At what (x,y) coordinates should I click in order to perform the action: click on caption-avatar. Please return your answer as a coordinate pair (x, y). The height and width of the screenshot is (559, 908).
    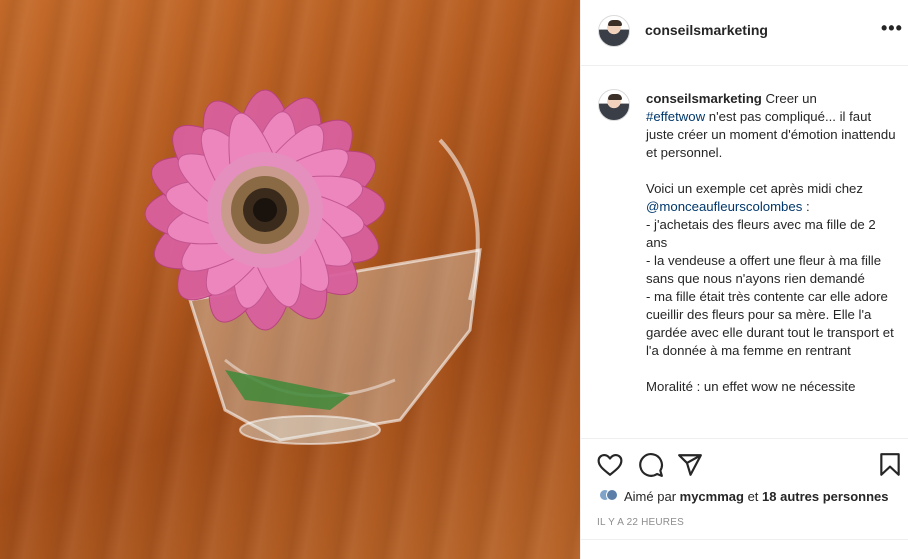
    Looking at the image, I should click on (614, 105).